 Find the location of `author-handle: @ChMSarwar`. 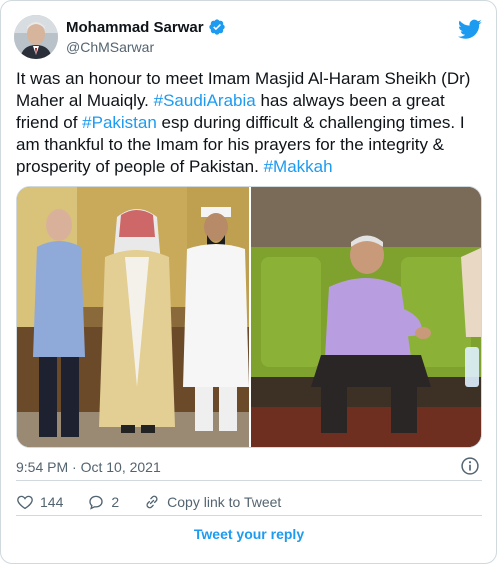

author-handle: @ChMSarwar is located at coordinates (110, 47).